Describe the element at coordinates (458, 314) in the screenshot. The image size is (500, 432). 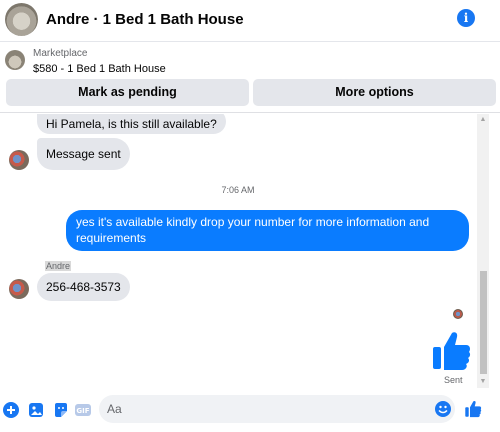
I see `seen-avatar` at that location.